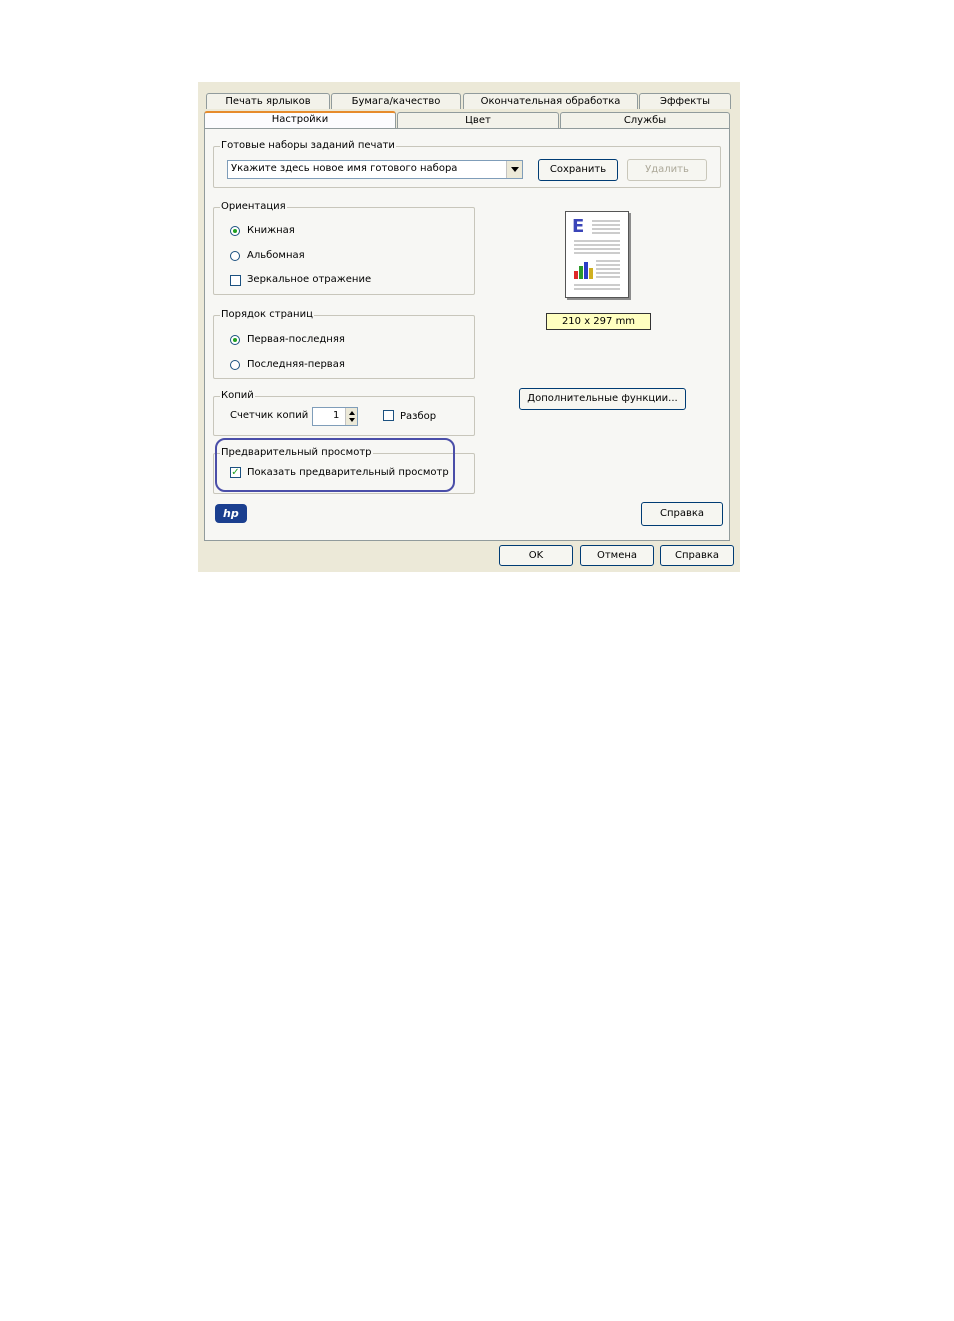 The height and width of the screenshot is (1321, 954). What do you see at coordinates (296, 364) in the screenshot?
I see `last-first-label: Последняя-первая` at bounding box center [296, 364].